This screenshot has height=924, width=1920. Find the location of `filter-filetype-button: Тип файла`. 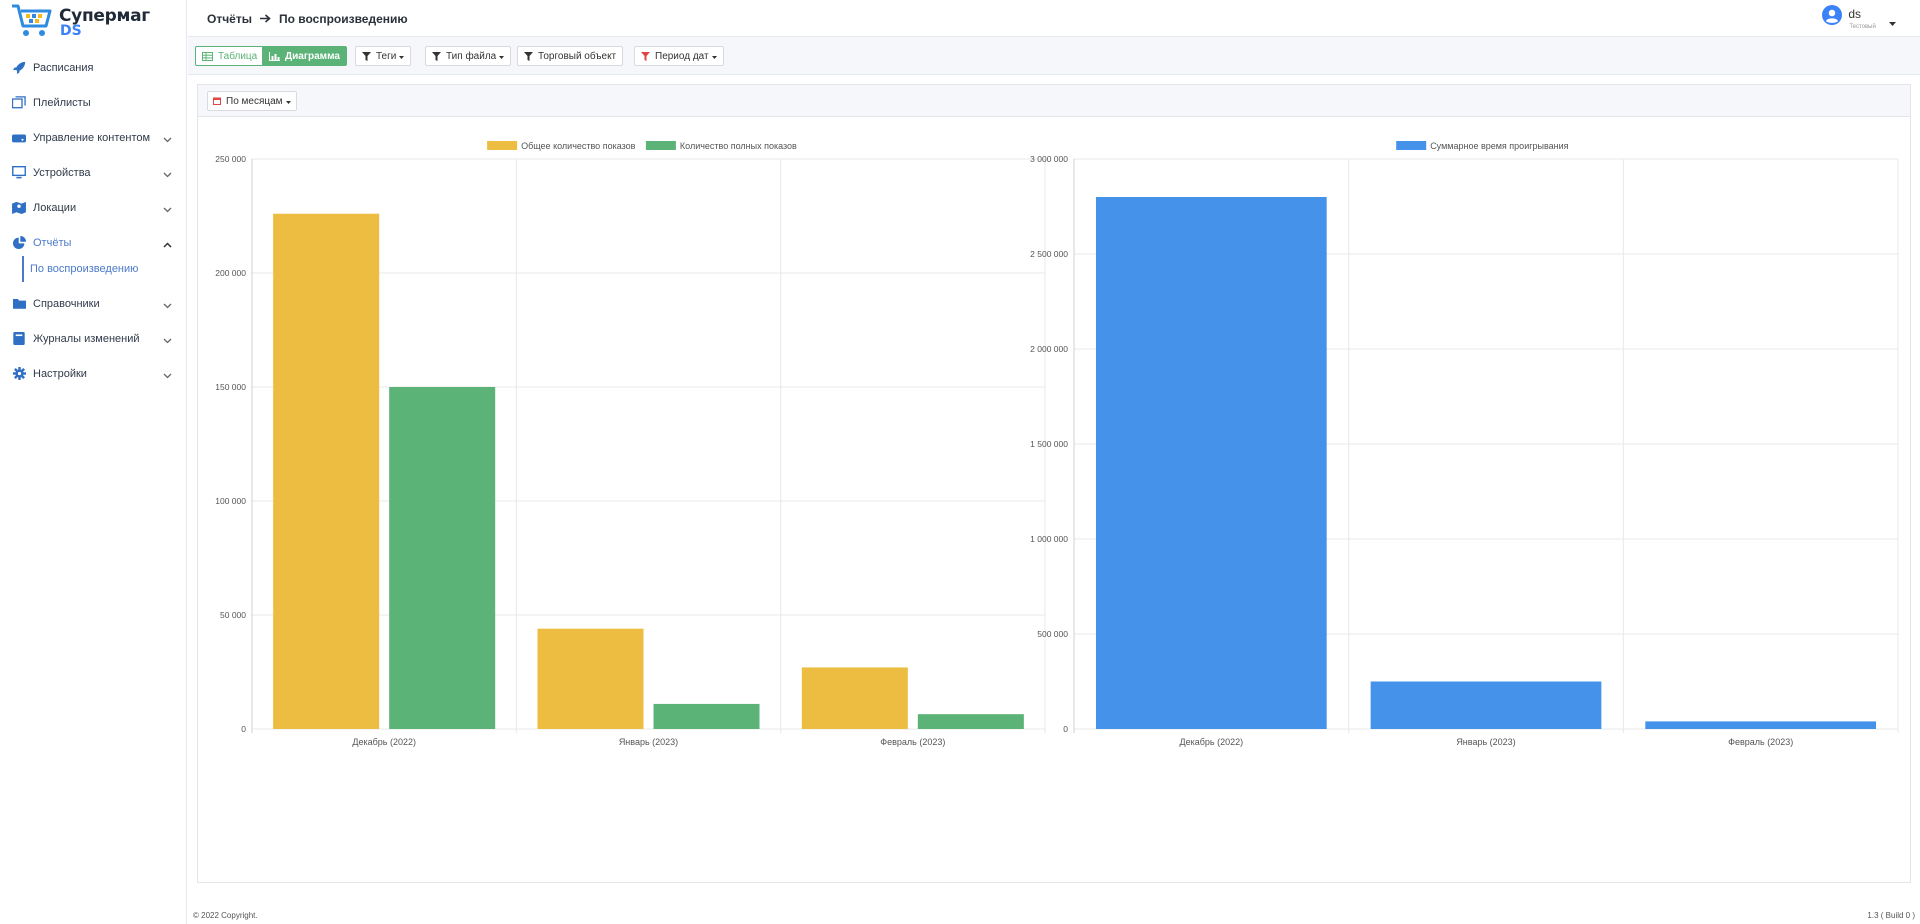

filter-filetype-button: Тип файла is located at coordinates (468, 56).